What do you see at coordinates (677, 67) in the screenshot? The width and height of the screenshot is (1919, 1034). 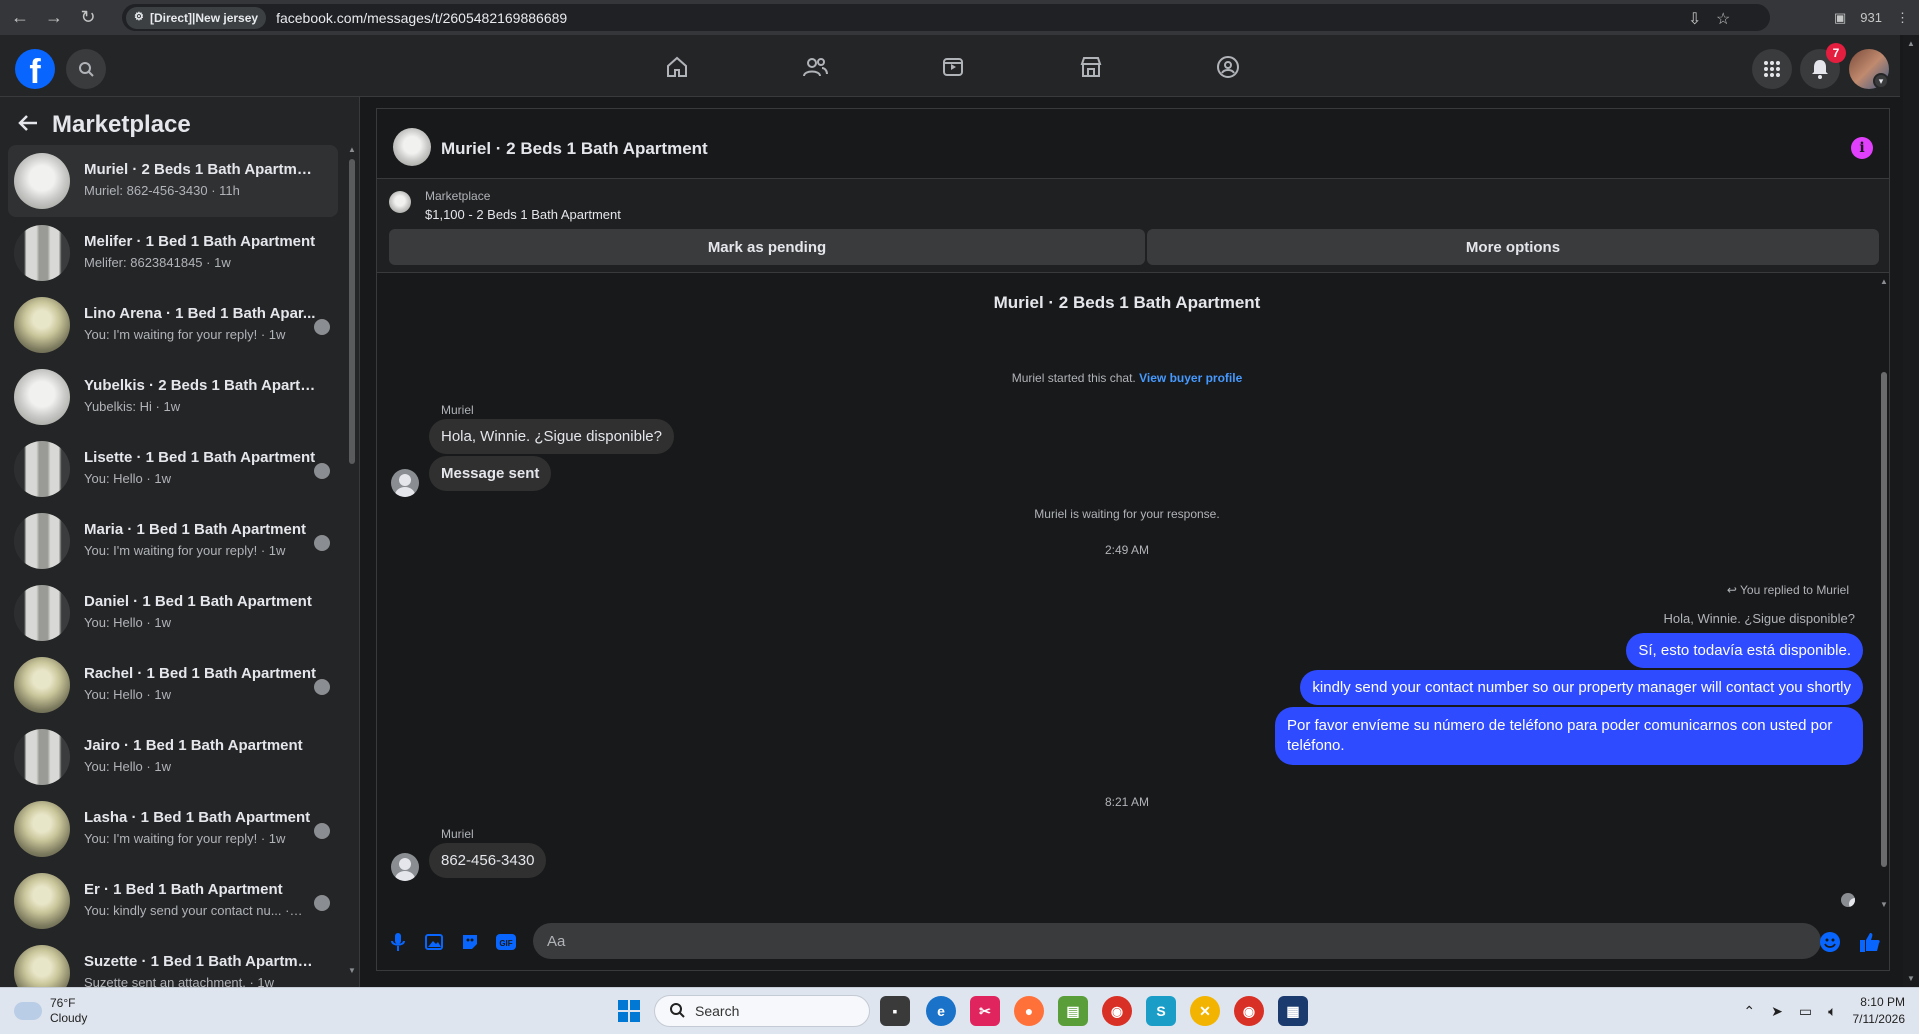 I see `home-icon` at bounding box center [677, 67].